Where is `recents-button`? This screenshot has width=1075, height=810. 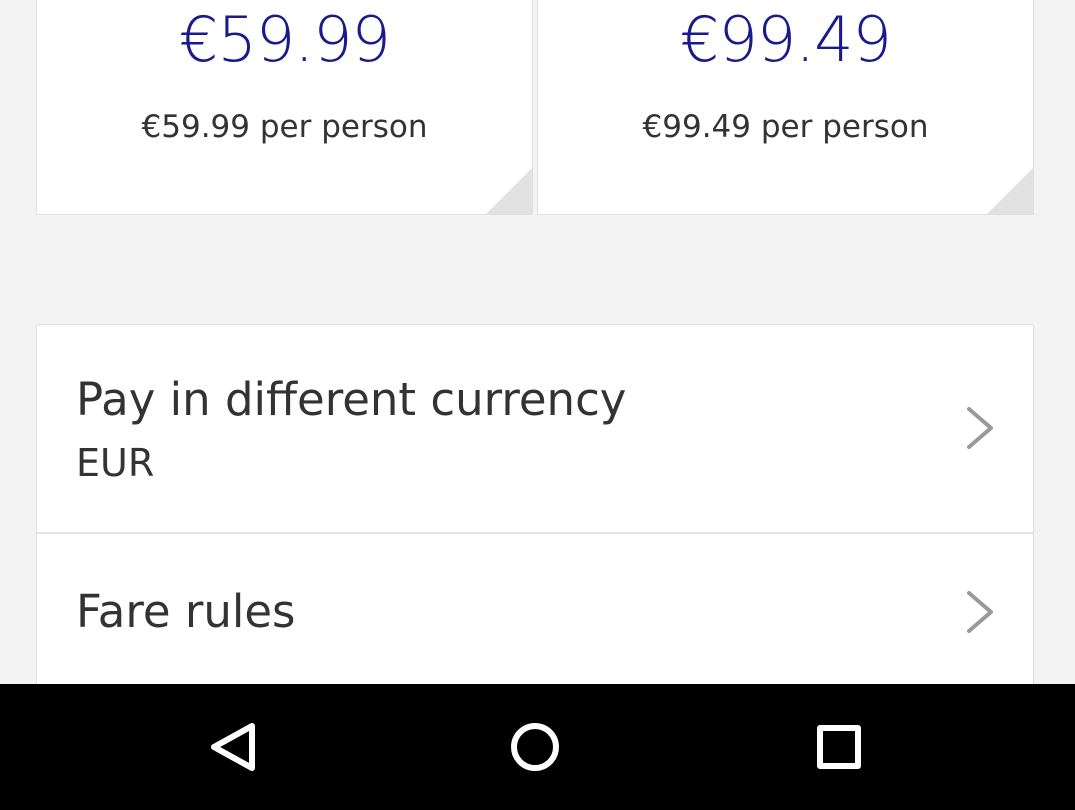
recents-button is located at coordinates (839, 747).